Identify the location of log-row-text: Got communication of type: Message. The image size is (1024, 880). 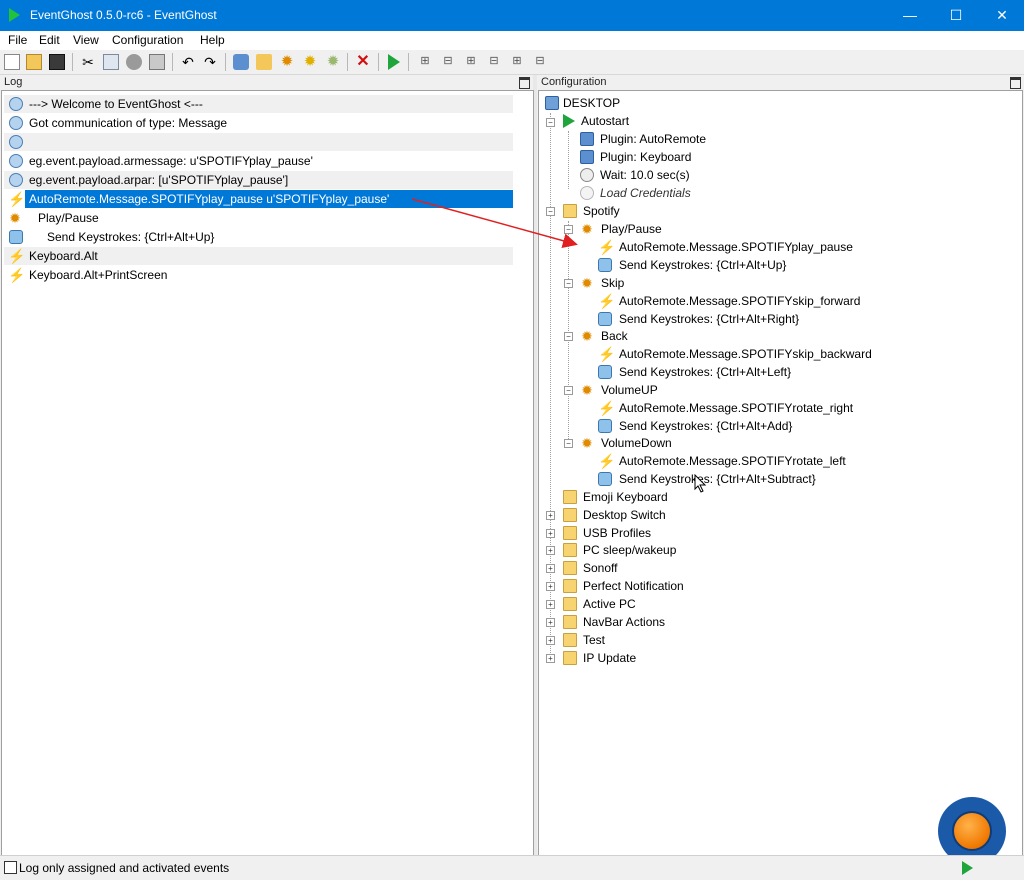
(128, 123).